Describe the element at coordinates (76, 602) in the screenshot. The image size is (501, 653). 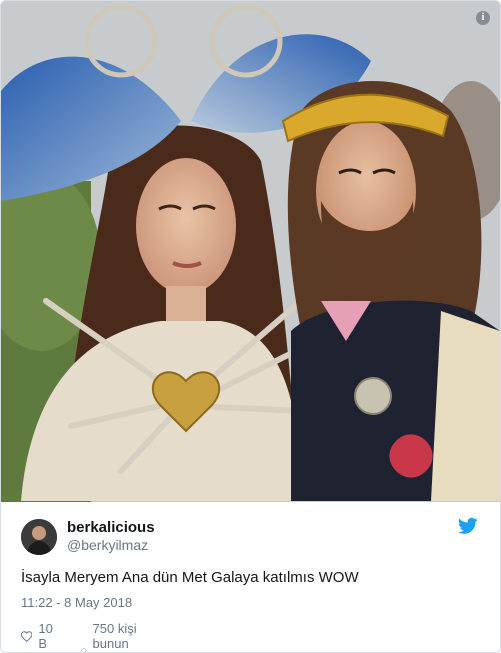
I see `tweet-timestamp: 11:22 - 8 May 2018` at that location.